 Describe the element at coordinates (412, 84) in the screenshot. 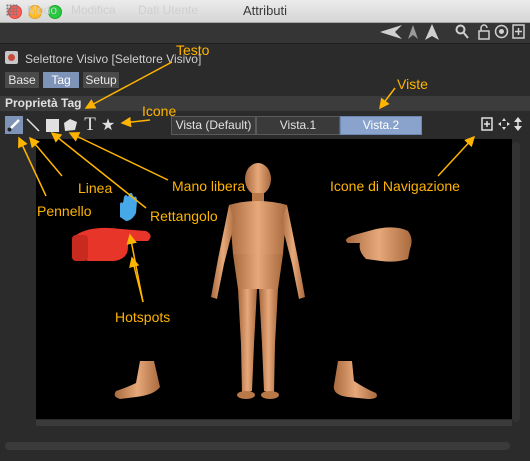

I see `annotation-viste: Viste` at that location.